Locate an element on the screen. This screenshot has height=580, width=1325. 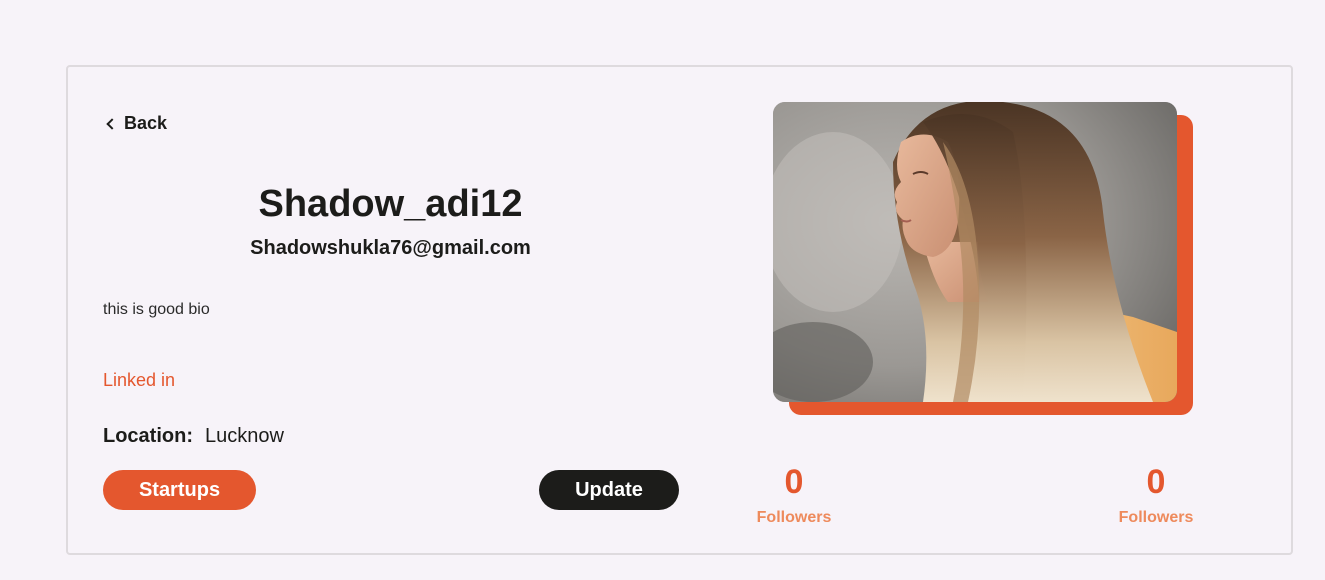
chevron-left-icon is located at coordinates (112, 123).